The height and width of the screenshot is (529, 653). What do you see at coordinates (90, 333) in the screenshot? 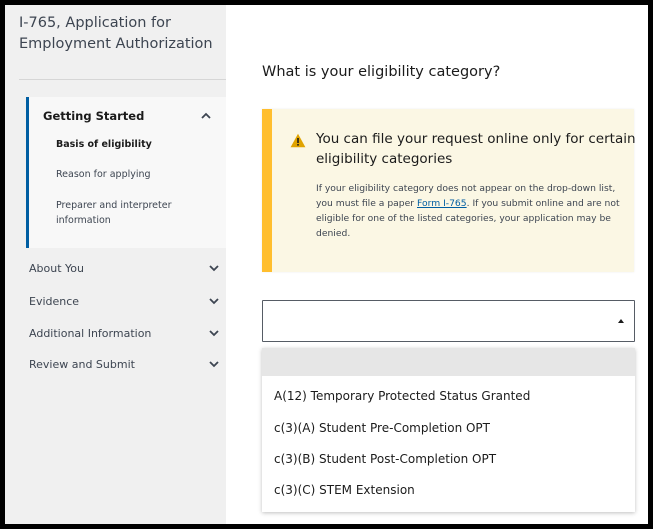
I see `sidebar-item-label: Additional Information` at bounding box center [90, 333].